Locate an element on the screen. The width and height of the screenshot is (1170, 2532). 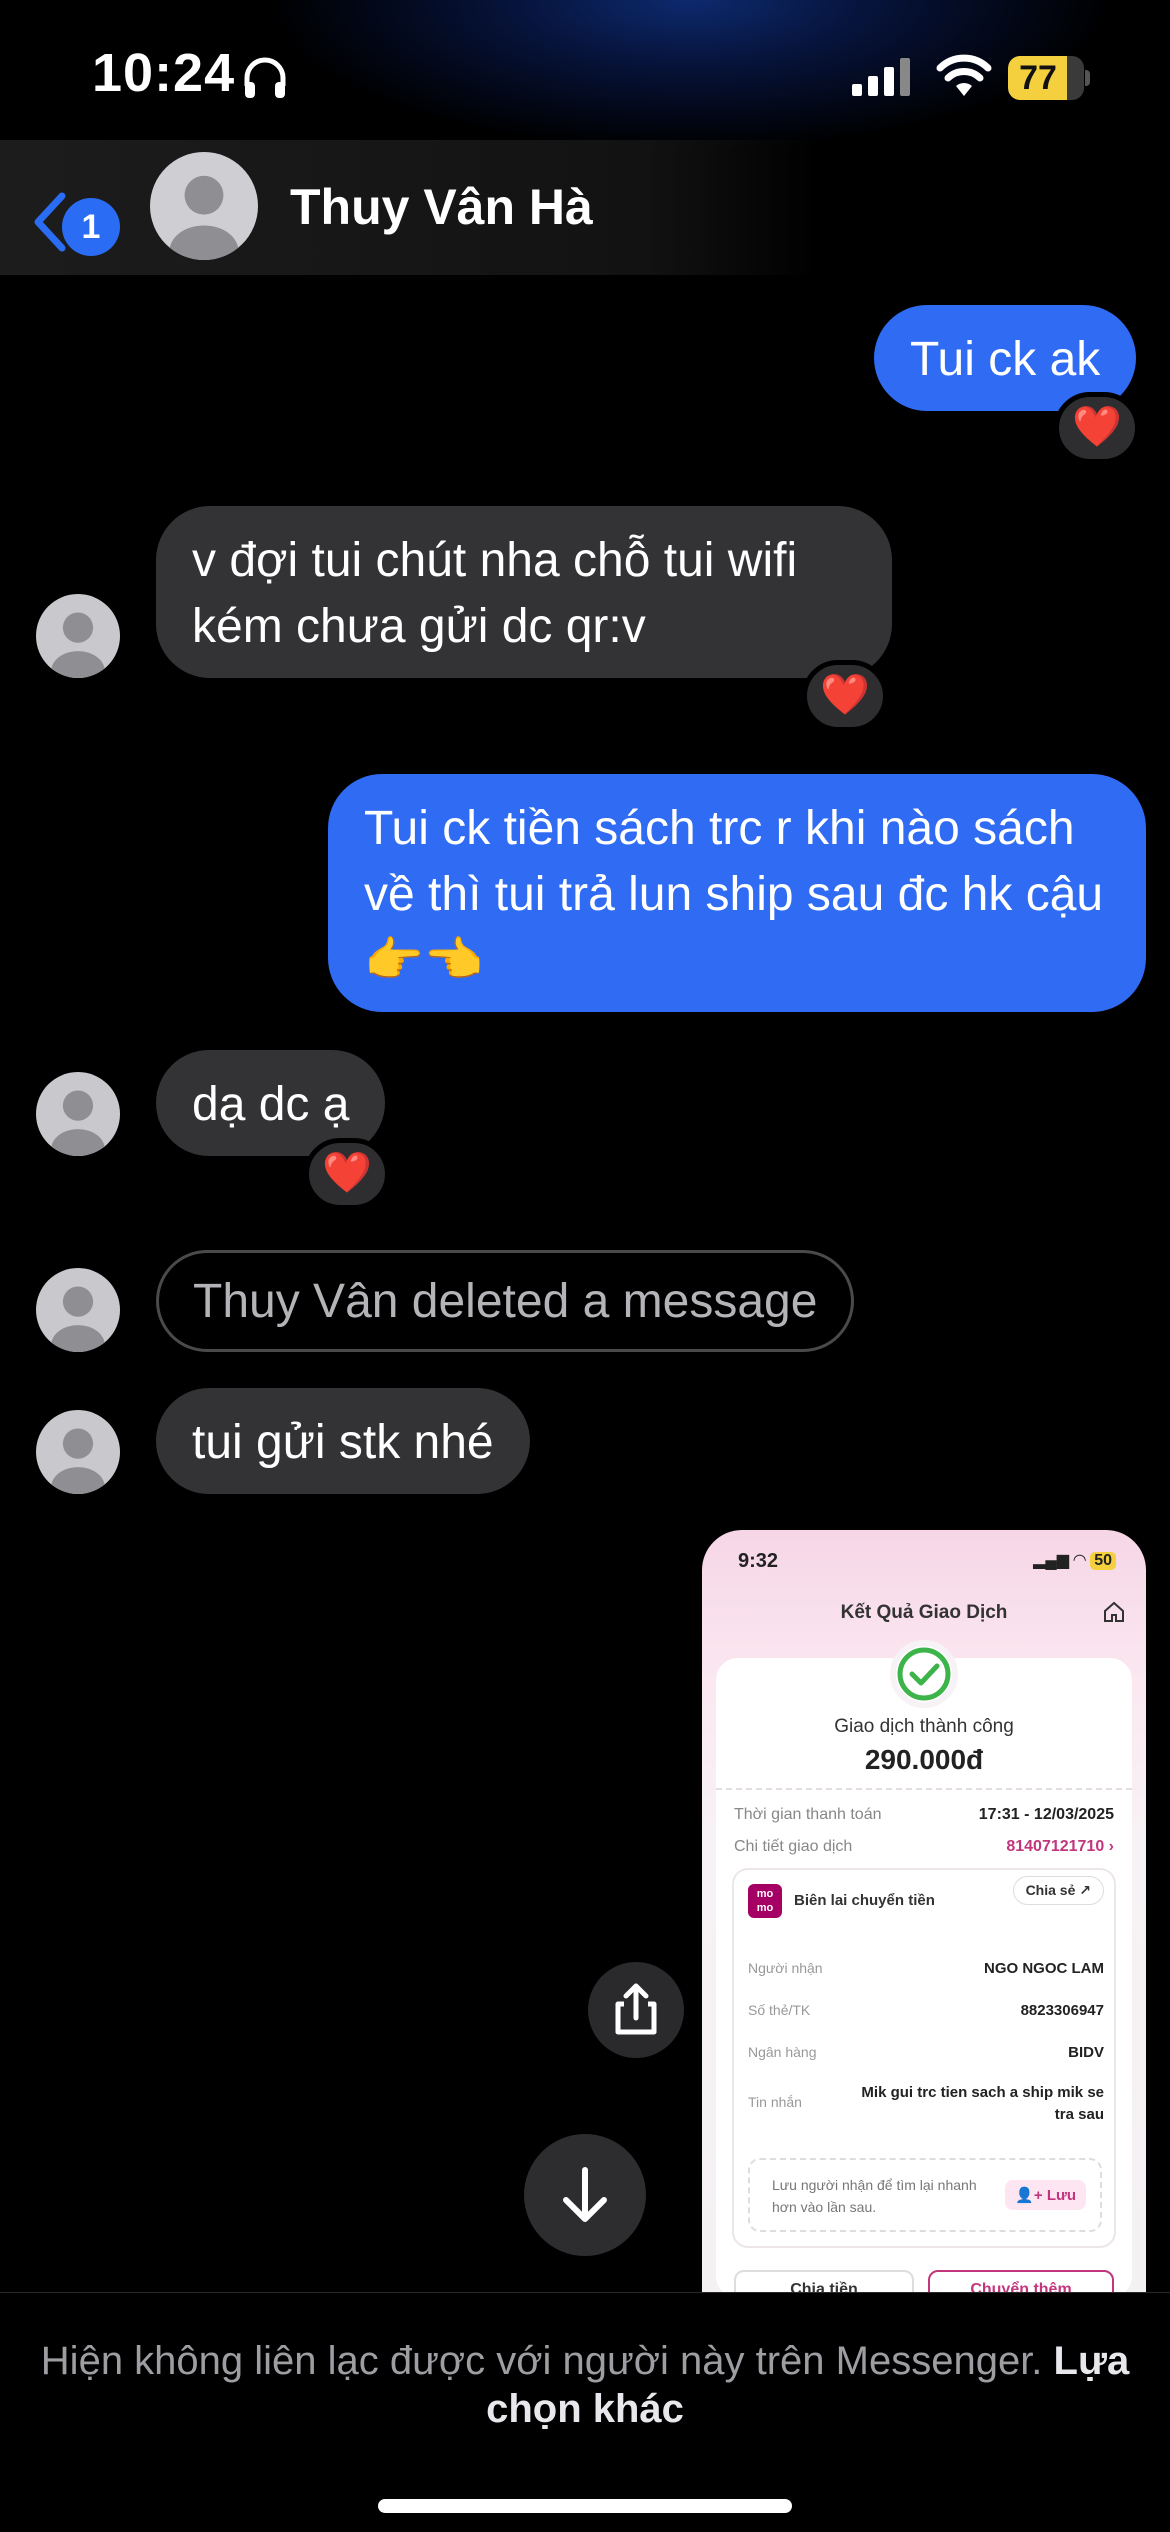
conversation-header: 1 Thuy Vân Hà is located at coordinates (585, 207).